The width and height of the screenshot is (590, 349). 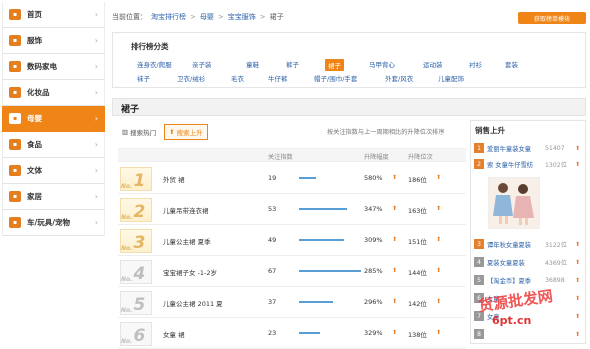 I want to click on rank-badge: No. 4, so click(x=136, y=272).